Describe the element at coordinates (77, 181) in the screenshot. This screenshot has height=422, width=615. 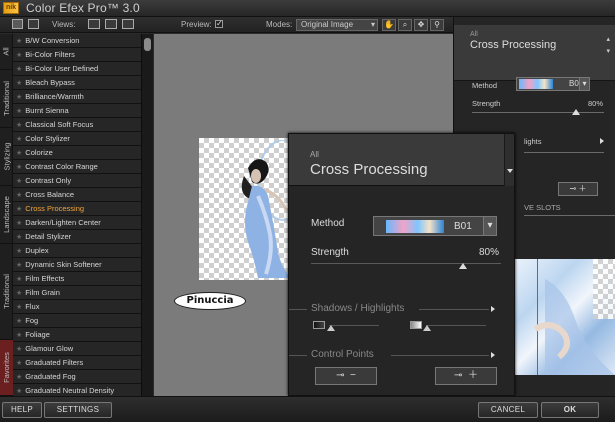
I see `filter-list-item: ★ Contrast Only` at that location.